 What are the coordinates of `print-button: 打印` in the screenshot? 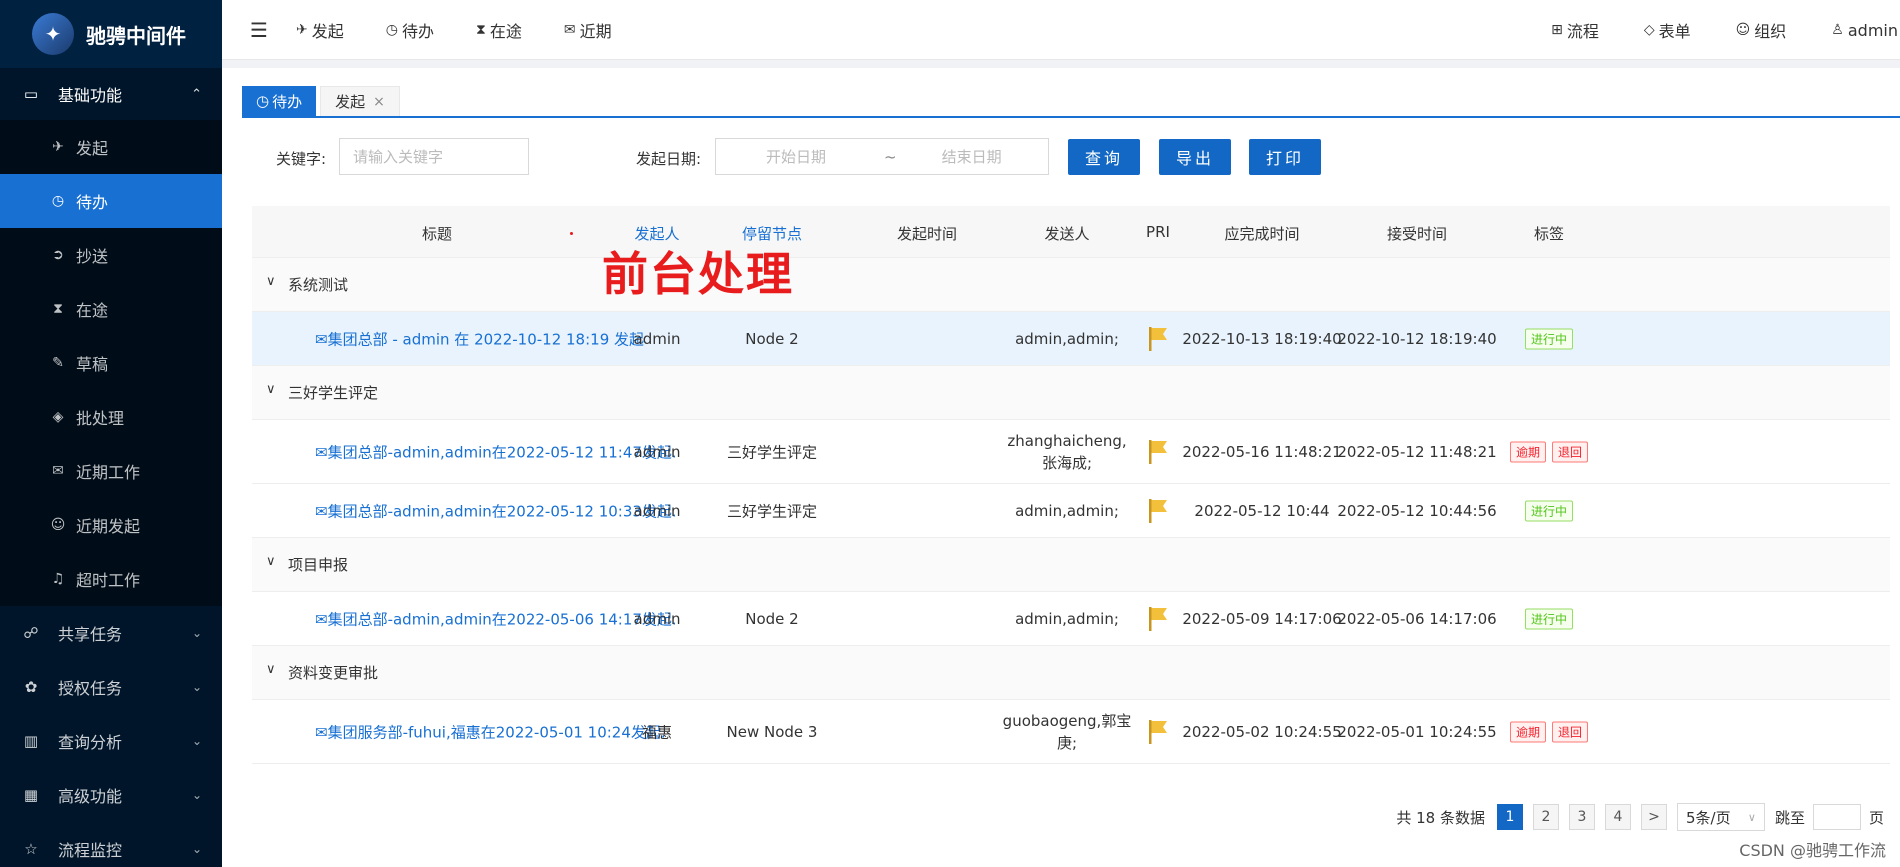 It's located at (1285, 157).